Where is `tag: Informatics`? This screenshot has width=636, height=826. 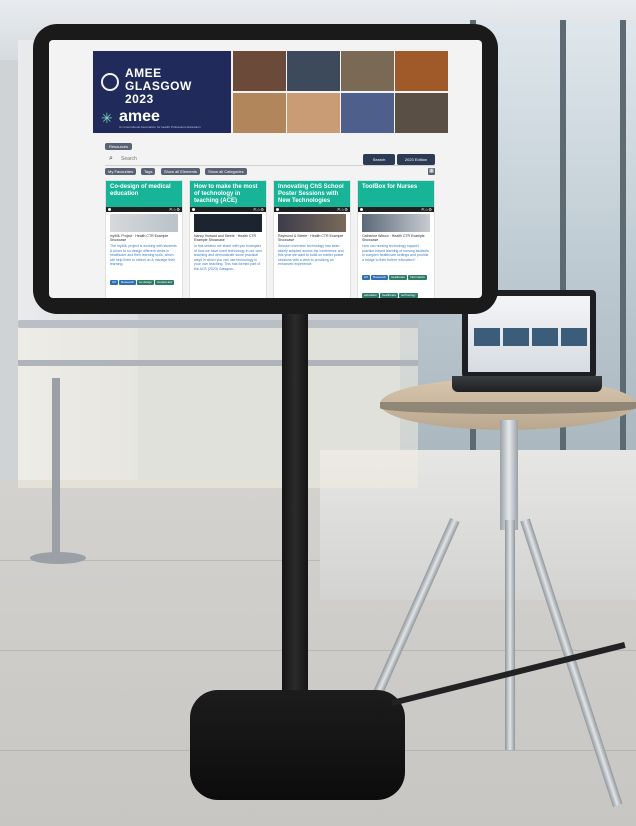
tag: Informatics is located at coordinates (417, 277).